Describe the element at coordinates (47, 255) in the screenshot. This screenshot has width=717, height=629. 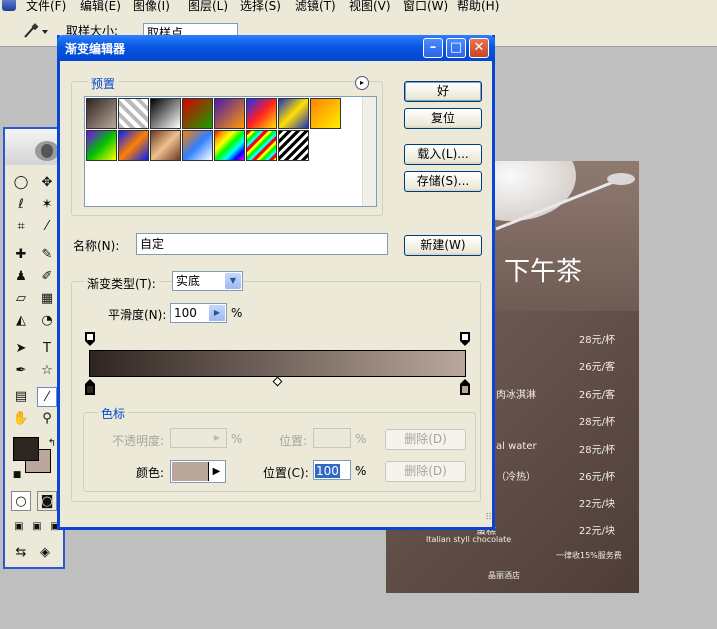
I see `brush-tool: ✎` at that location.